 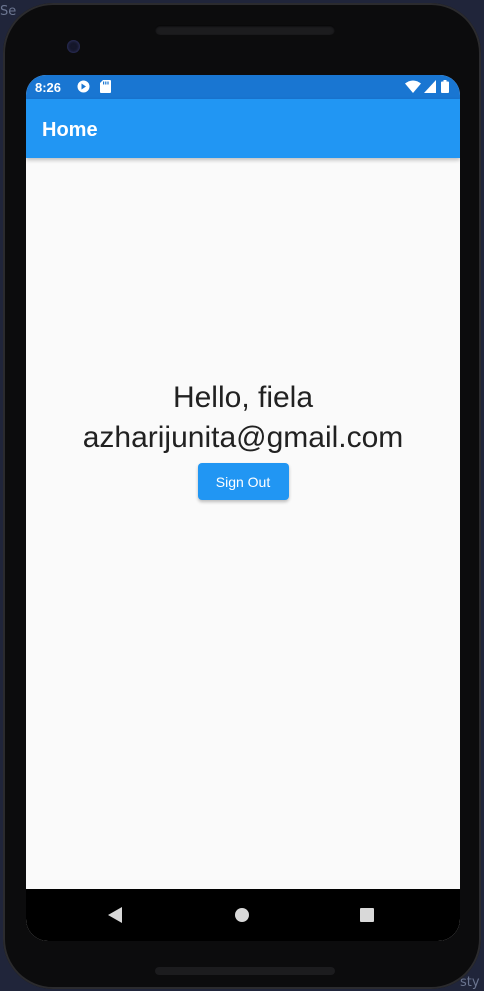 I want to click on greeting-text: Hello, fiela, so click(x=243, y=397).